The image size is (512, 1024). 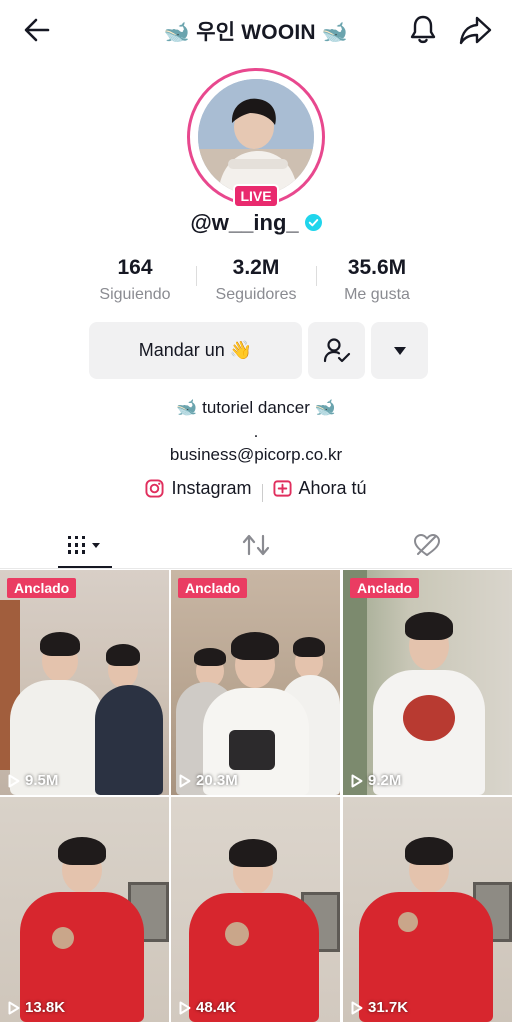 I want to click on stat-label: Me gusta, so click(x=377, y=294).